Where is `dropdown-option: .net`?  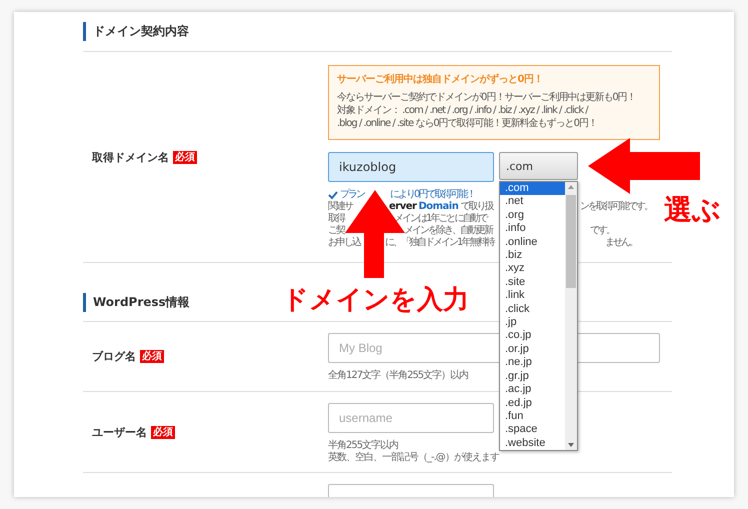
dropdown-option: .net is located at coordinates (532, 202).